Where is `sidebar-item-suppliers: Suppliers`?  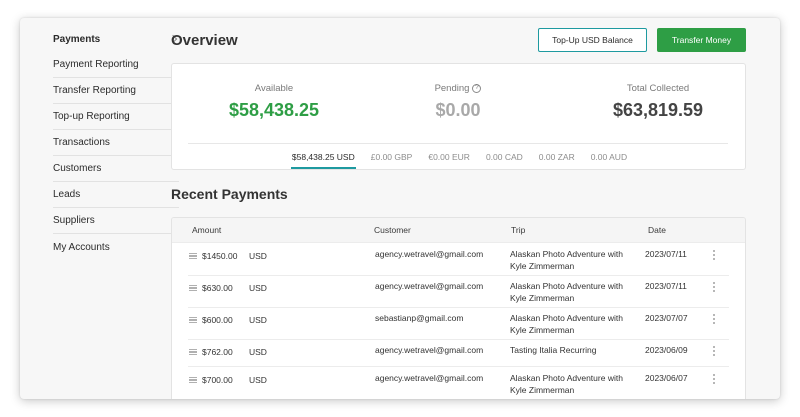
sidebar-item-suppliers: Suppliers is located at coordinates (116, 221).